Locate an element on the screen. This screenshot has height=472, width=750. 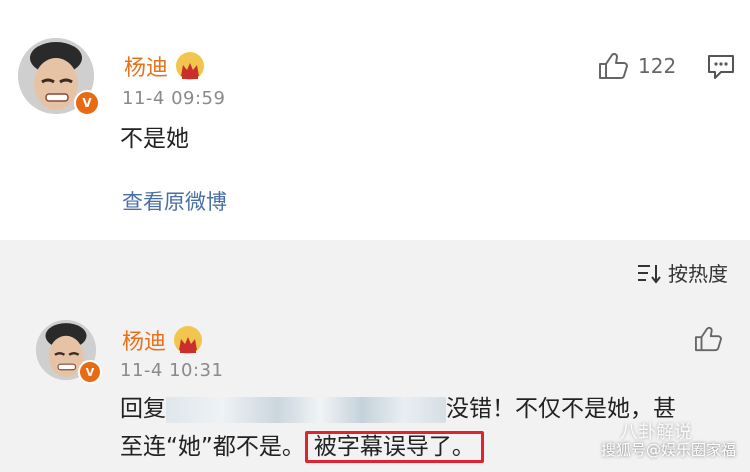
blurred-mention is located at coordinates (306, 409).